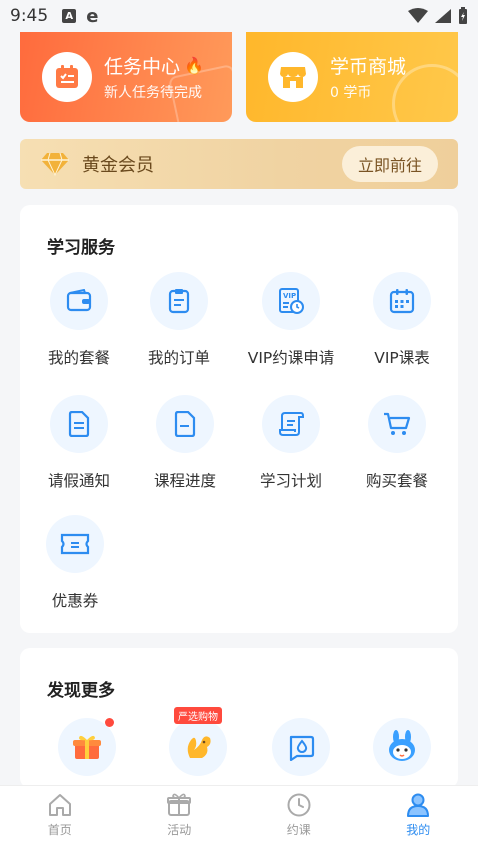 This screenshot has width=478, height=848. I want to click on progress-doc-icon, so click(185, 424).